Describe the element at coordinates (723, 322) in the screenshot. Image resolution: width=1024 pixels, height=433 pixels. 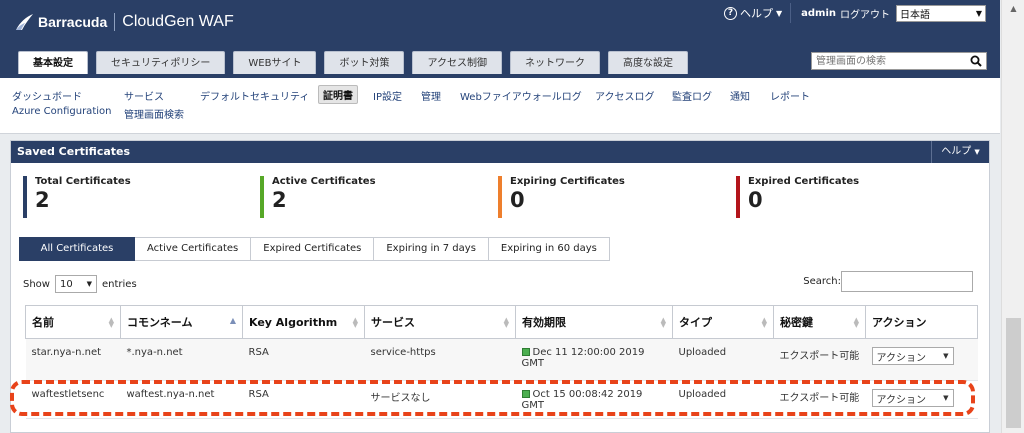
I see `col-header-type: タイプ ▲ ▼` at that location.